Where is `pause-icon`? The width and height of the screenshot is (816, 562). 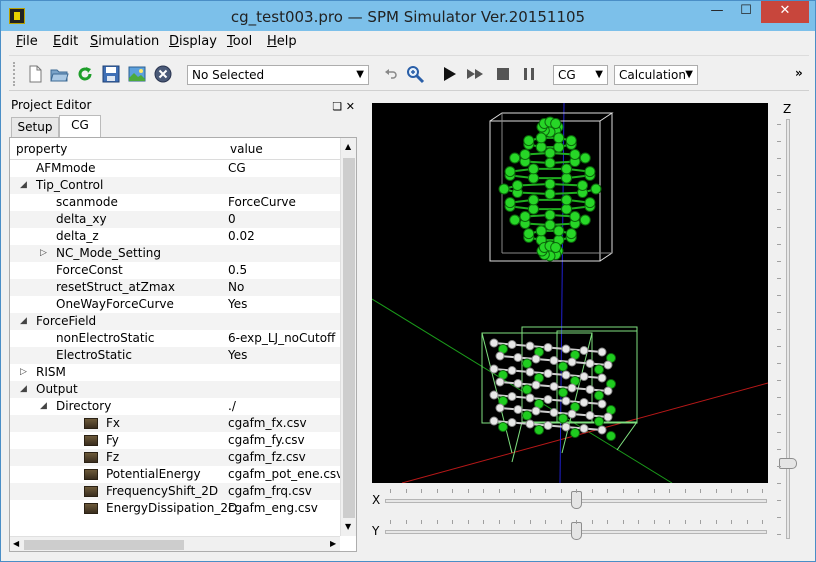
pause-icon is located at coordinates (529, 74).